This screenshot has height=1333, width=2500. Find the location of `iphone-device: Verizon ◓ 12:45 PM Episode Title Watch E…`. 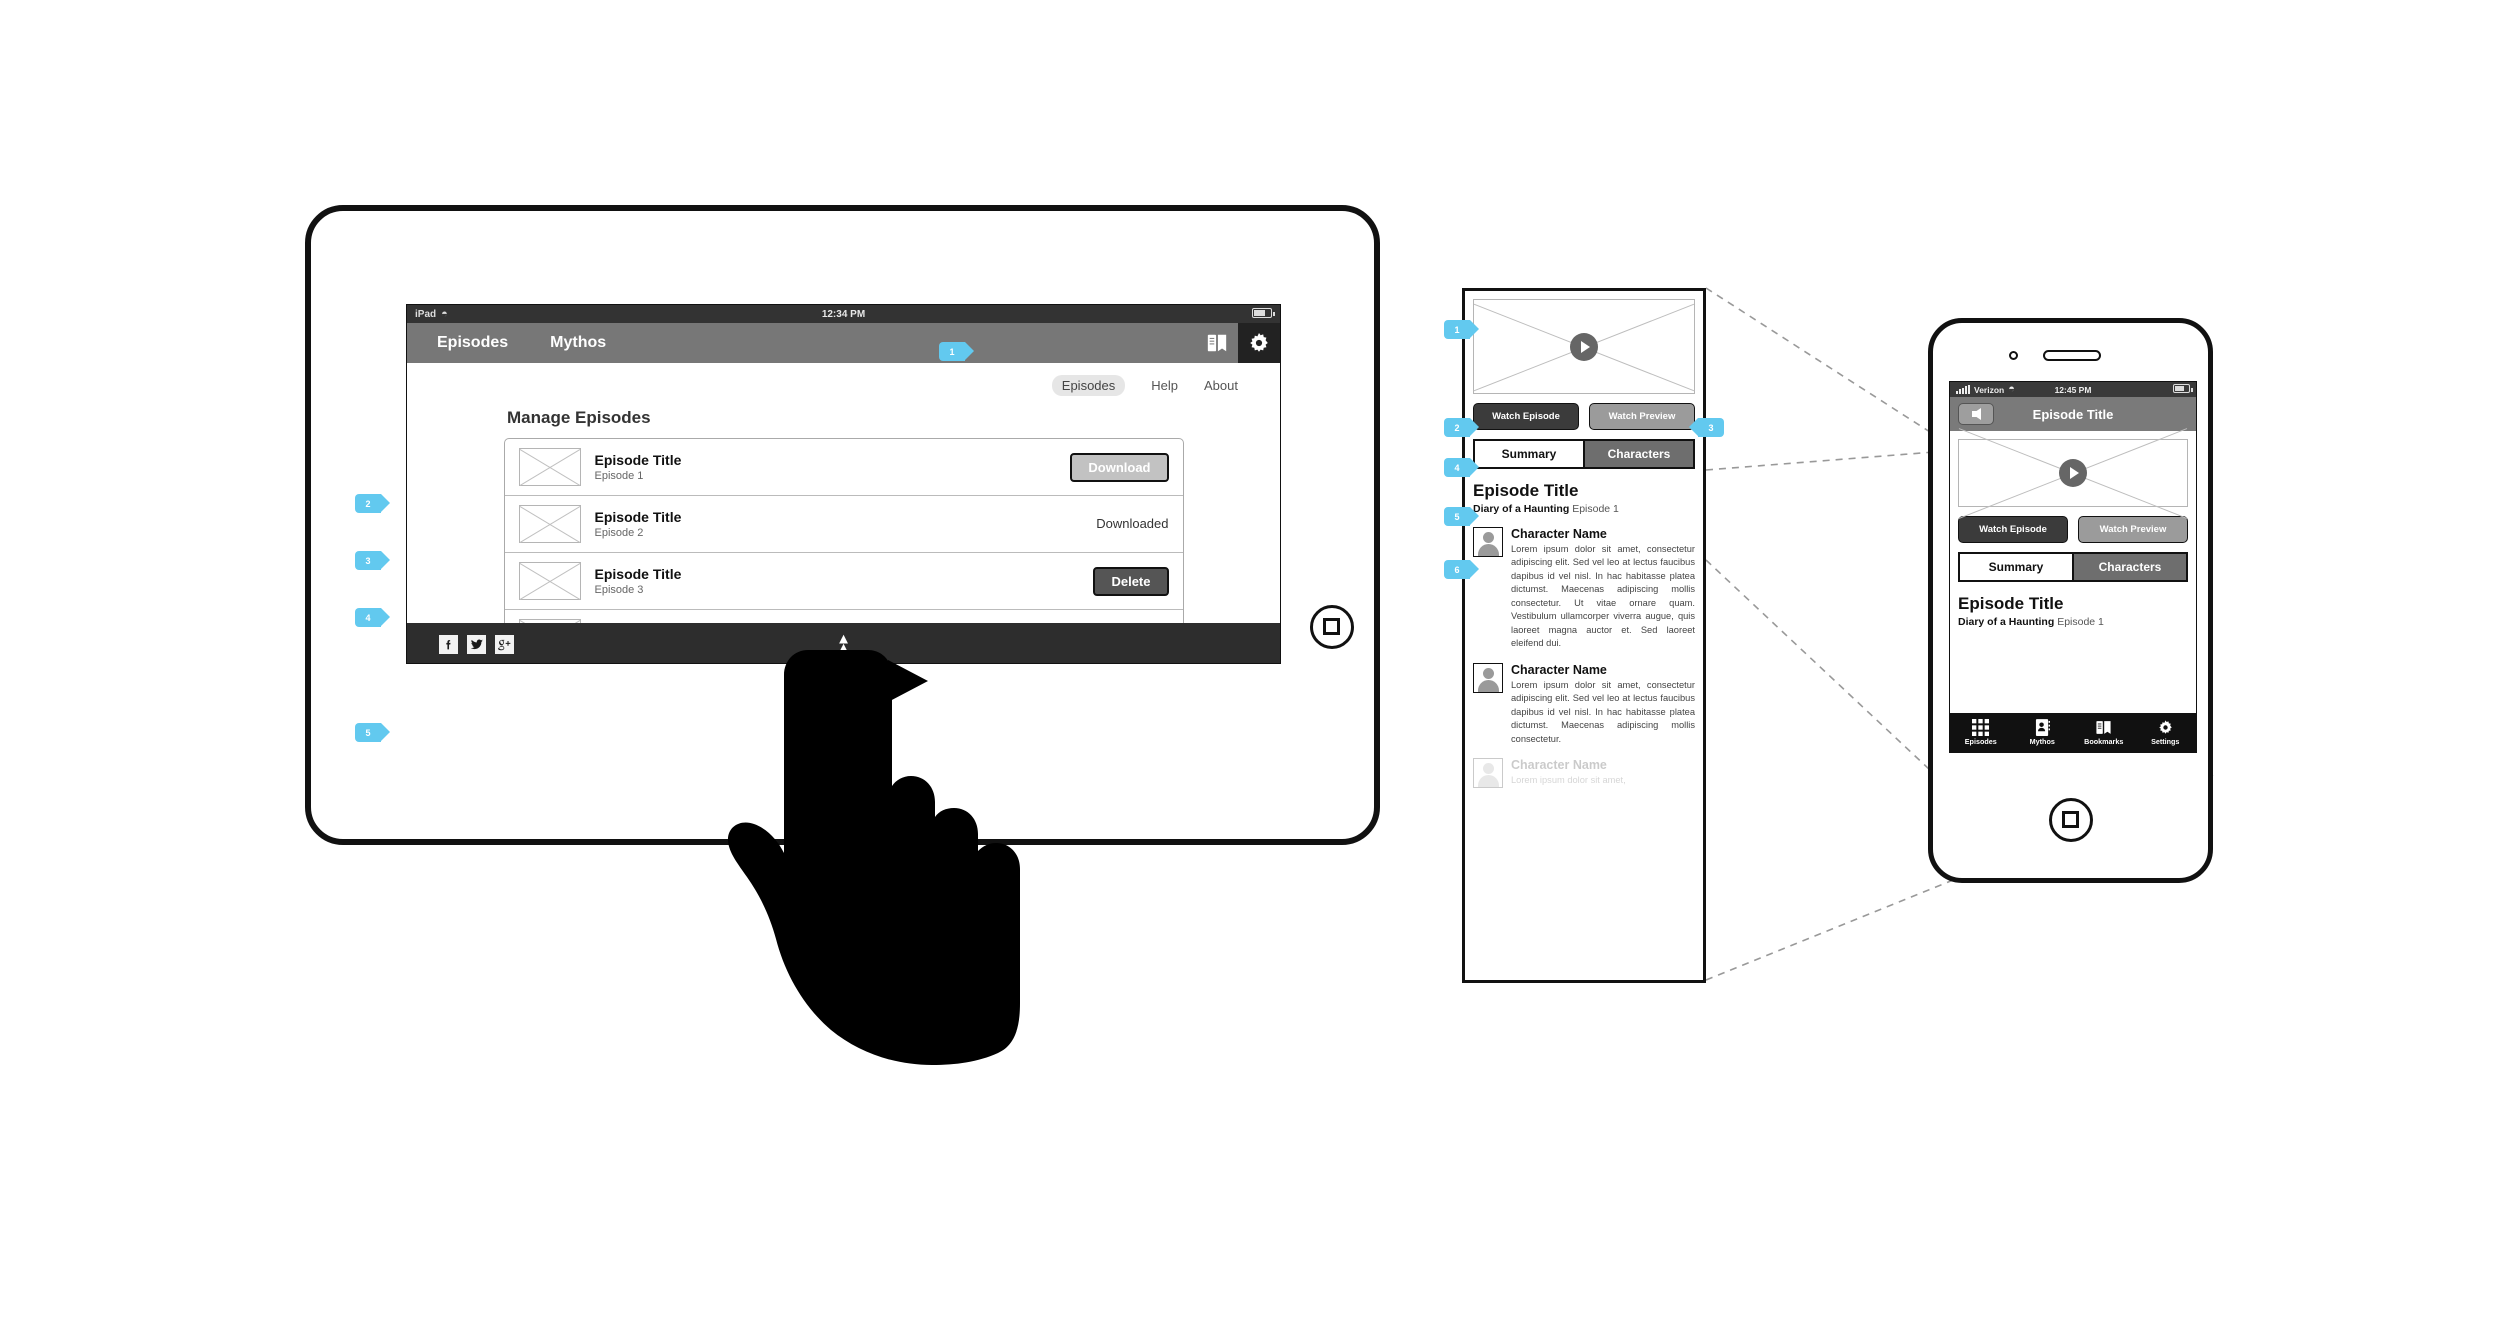

iphone-device: Verizon ◓ 12:45 PM Episode Title Watch E… is located at coordinates (2070, 600).